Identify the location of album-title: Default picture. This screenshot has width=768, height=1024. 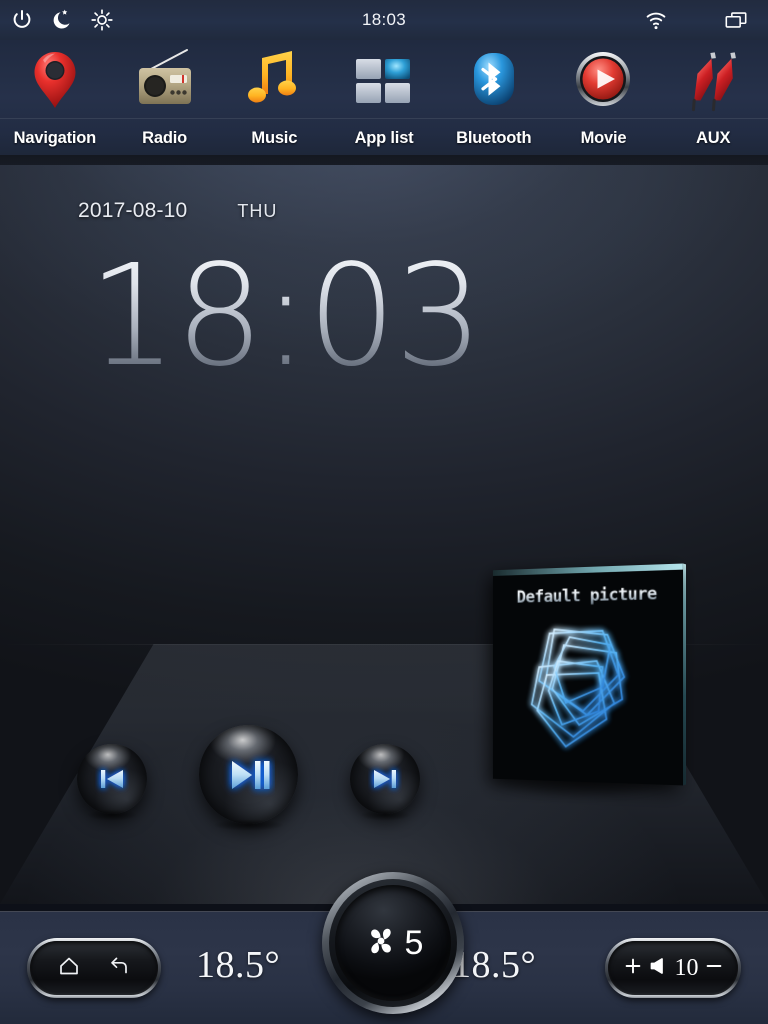
(588, 595).